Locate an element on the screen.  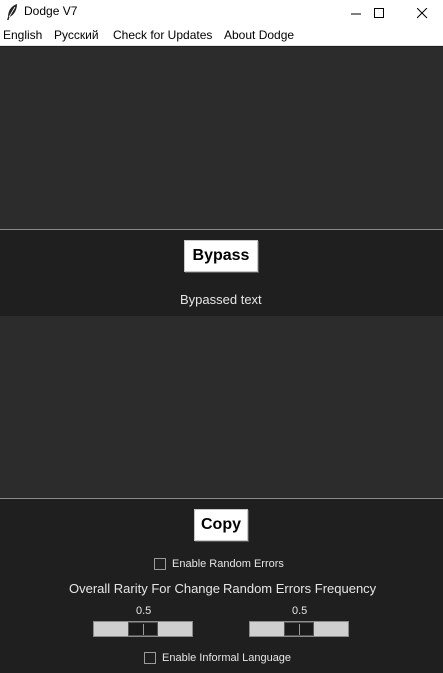
frequency-slider-handle is located at coordinates (299, 629).